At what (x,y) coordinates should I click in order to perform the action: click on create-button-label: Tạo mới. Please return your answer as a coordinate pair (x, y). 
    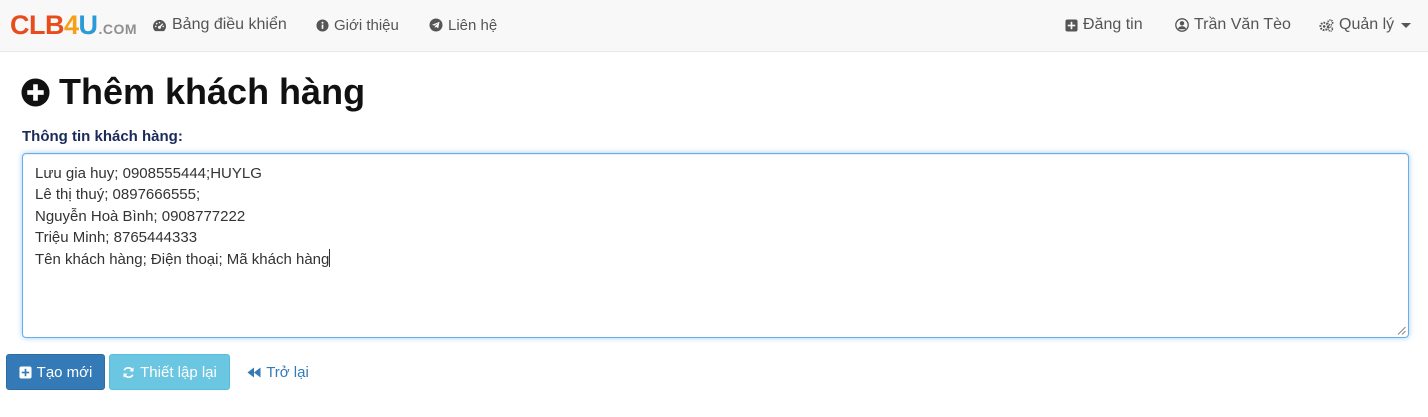
    Looking at the image, I should click on (64, 372).